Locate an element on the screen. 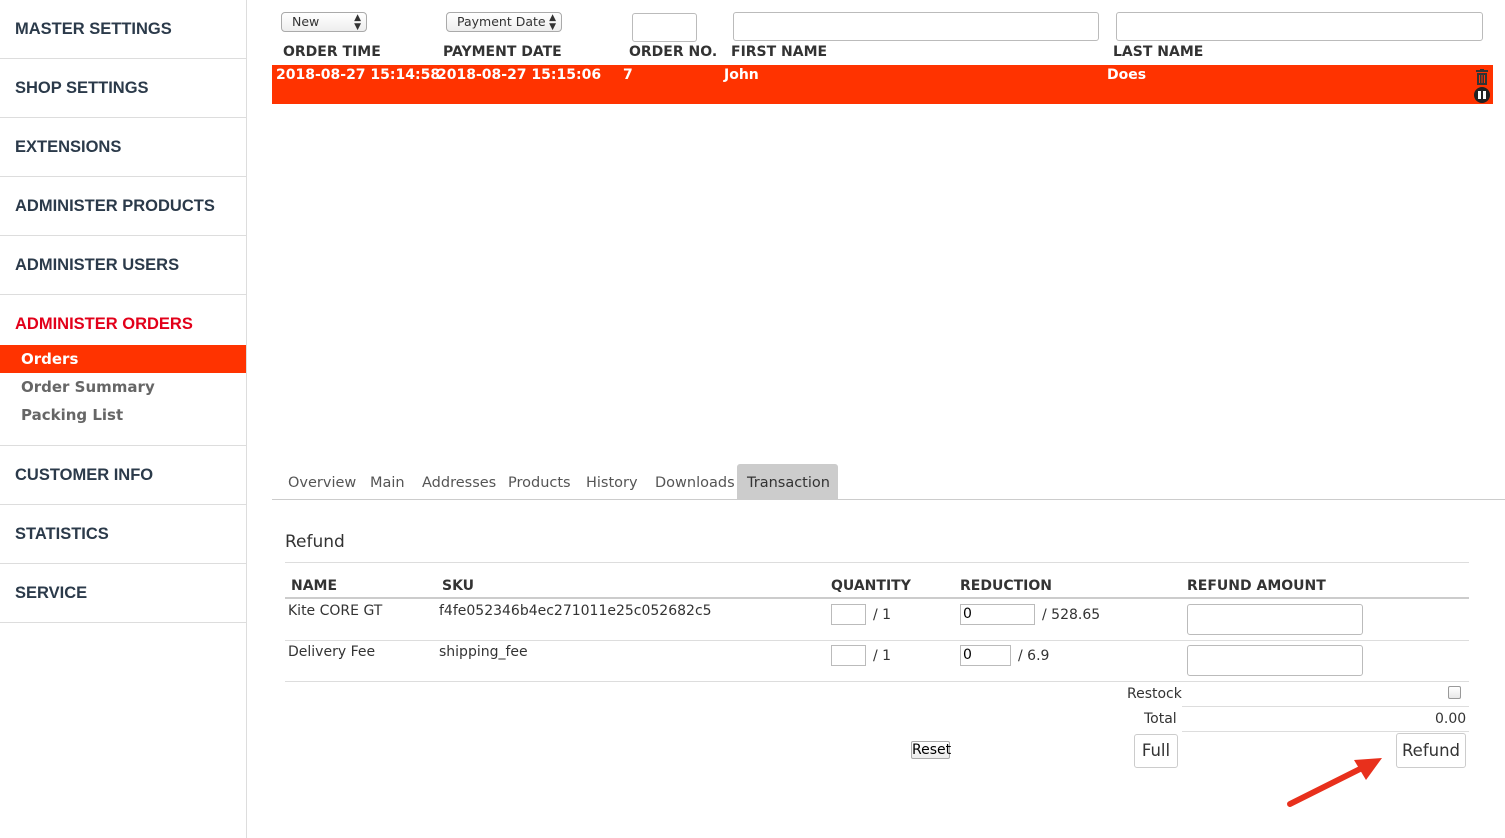  trash-icon is located at coordinates (1482, 77).